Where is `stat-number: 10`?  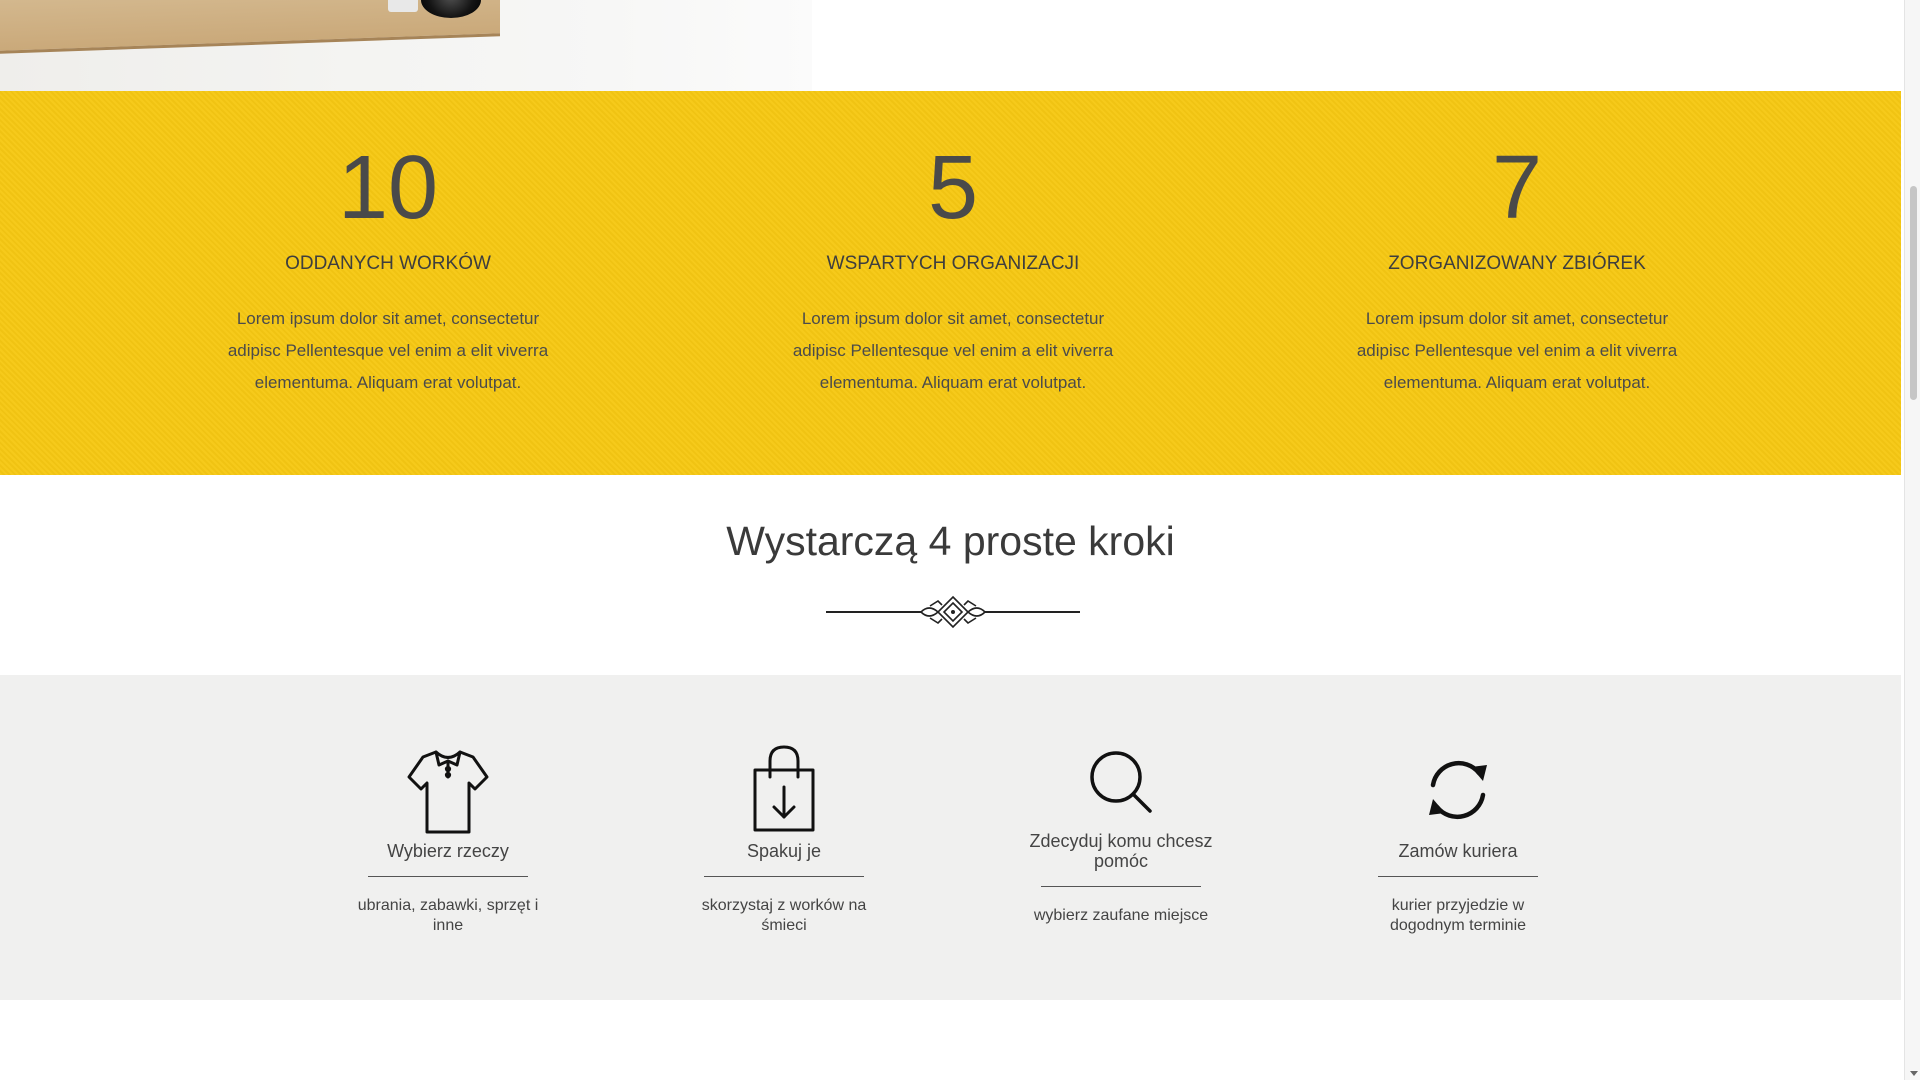
stat-number: 10 is located at coordinates (388, 188).